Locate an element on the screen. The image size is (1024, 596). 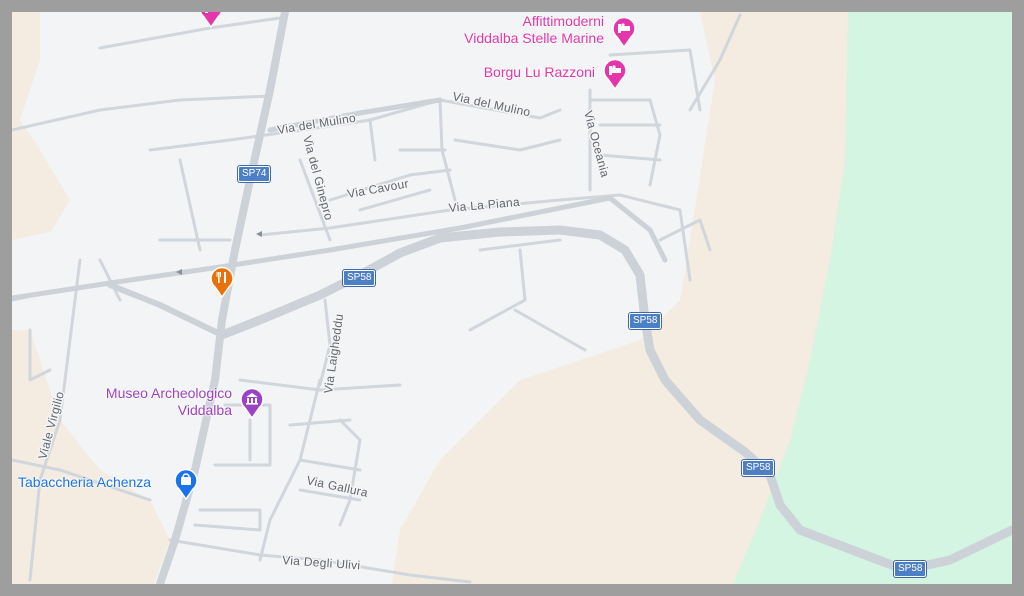
museum-icon is located at coordinates (252, 403).